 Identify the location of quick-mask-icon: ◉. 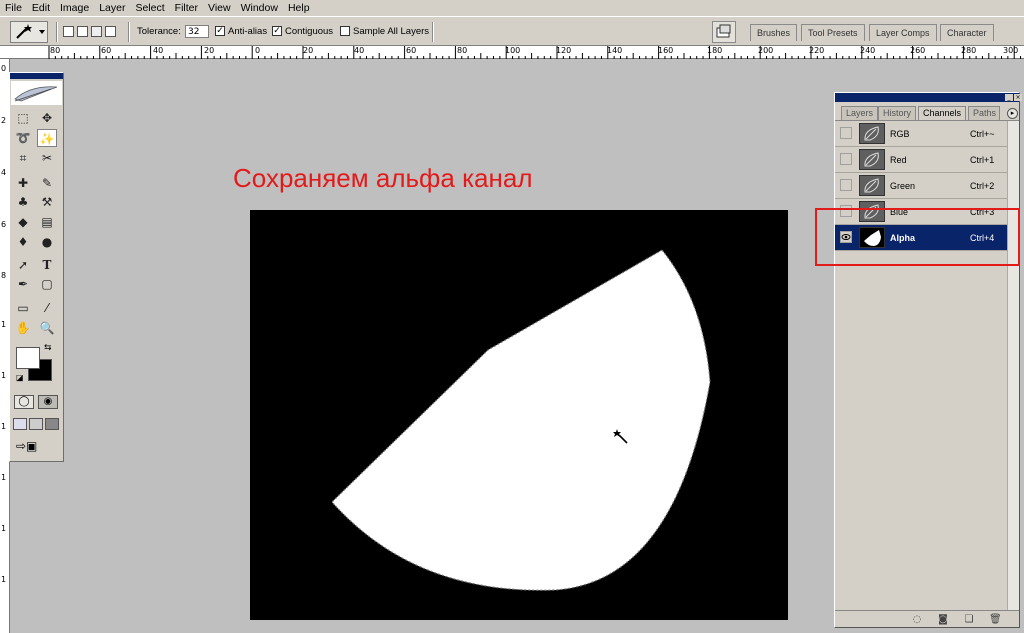
(48, 401).